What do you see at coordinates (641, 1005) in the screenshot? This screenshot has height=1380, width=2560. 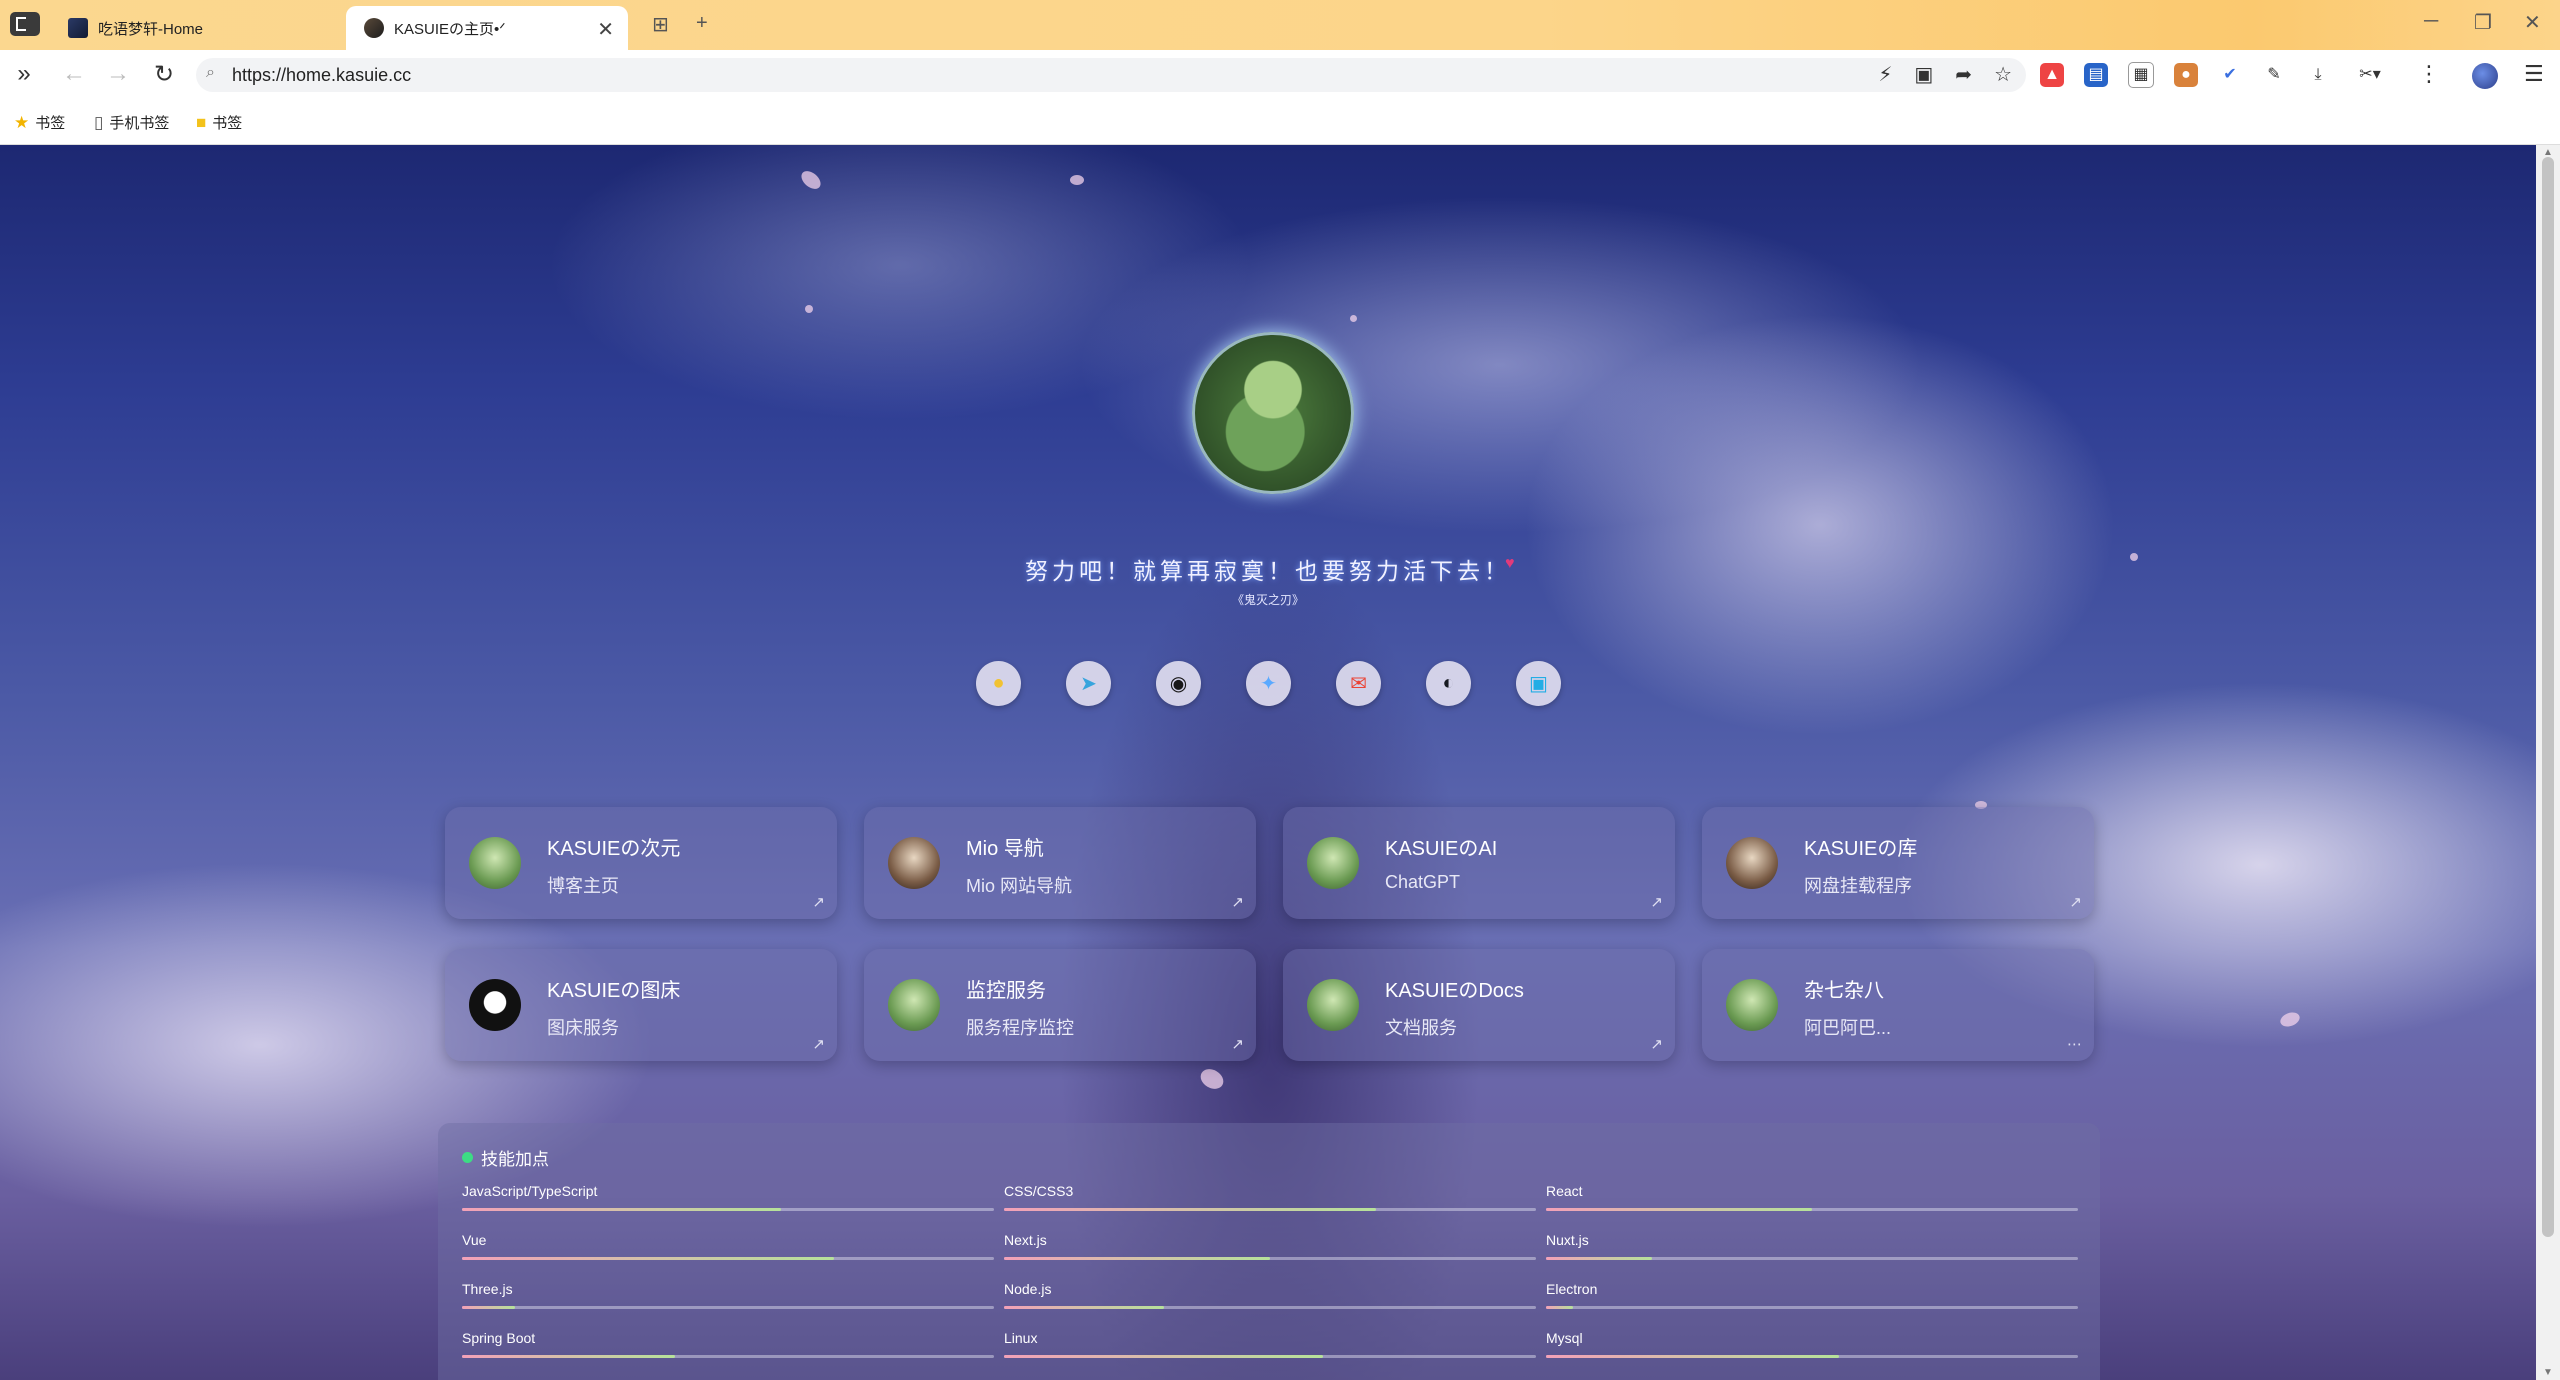 I see `site-card: KASUIEの图床 图床服务 ↗` at bounding box center [641, 1005].